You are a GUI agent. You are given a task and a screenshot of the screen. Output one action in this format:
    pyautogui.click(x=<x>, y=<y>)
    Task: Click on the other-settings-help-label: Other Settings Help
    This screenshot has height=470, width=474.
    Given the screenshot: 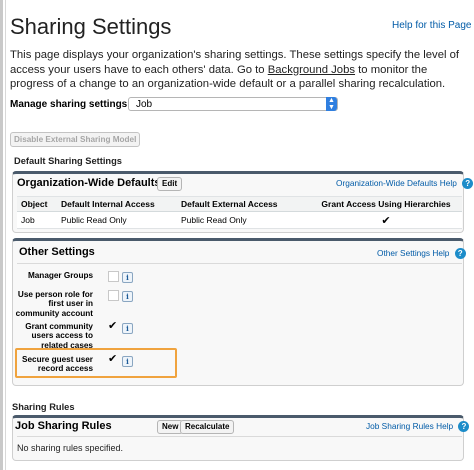 What is the action you would take?
    pyautogui.click(x=413, y=253)
    